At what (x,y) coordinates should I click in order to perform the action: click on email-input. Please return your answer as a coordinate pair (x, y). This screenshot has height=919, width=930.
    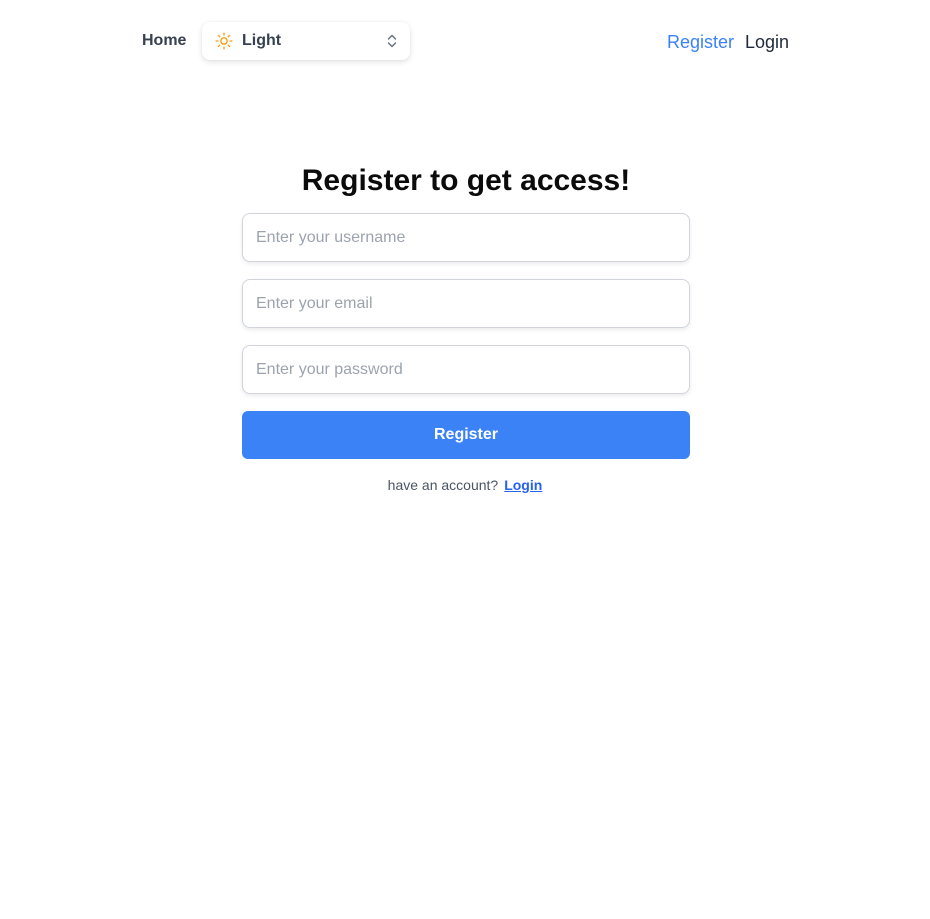
    Looking at the image, I should click on (466, 303).